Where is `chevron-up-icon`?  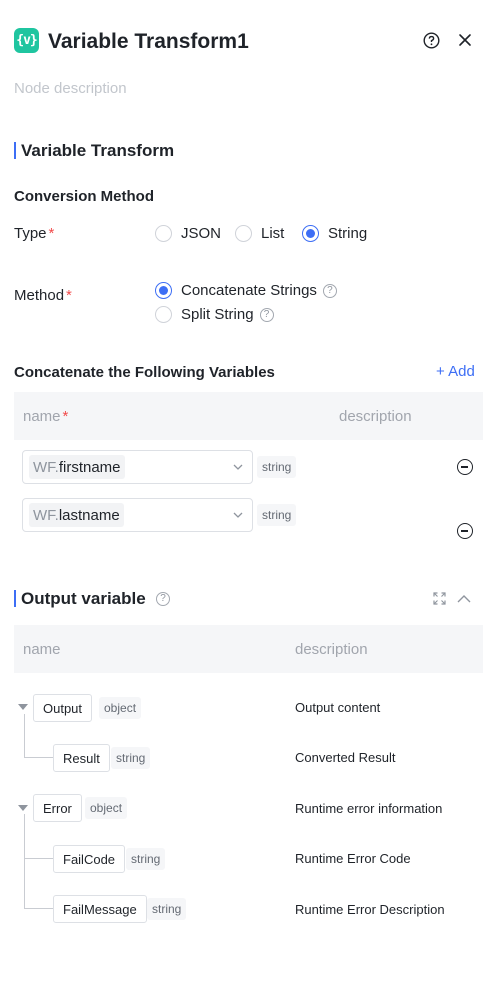
chevron-up-icon is located at coordinates (464, 598).